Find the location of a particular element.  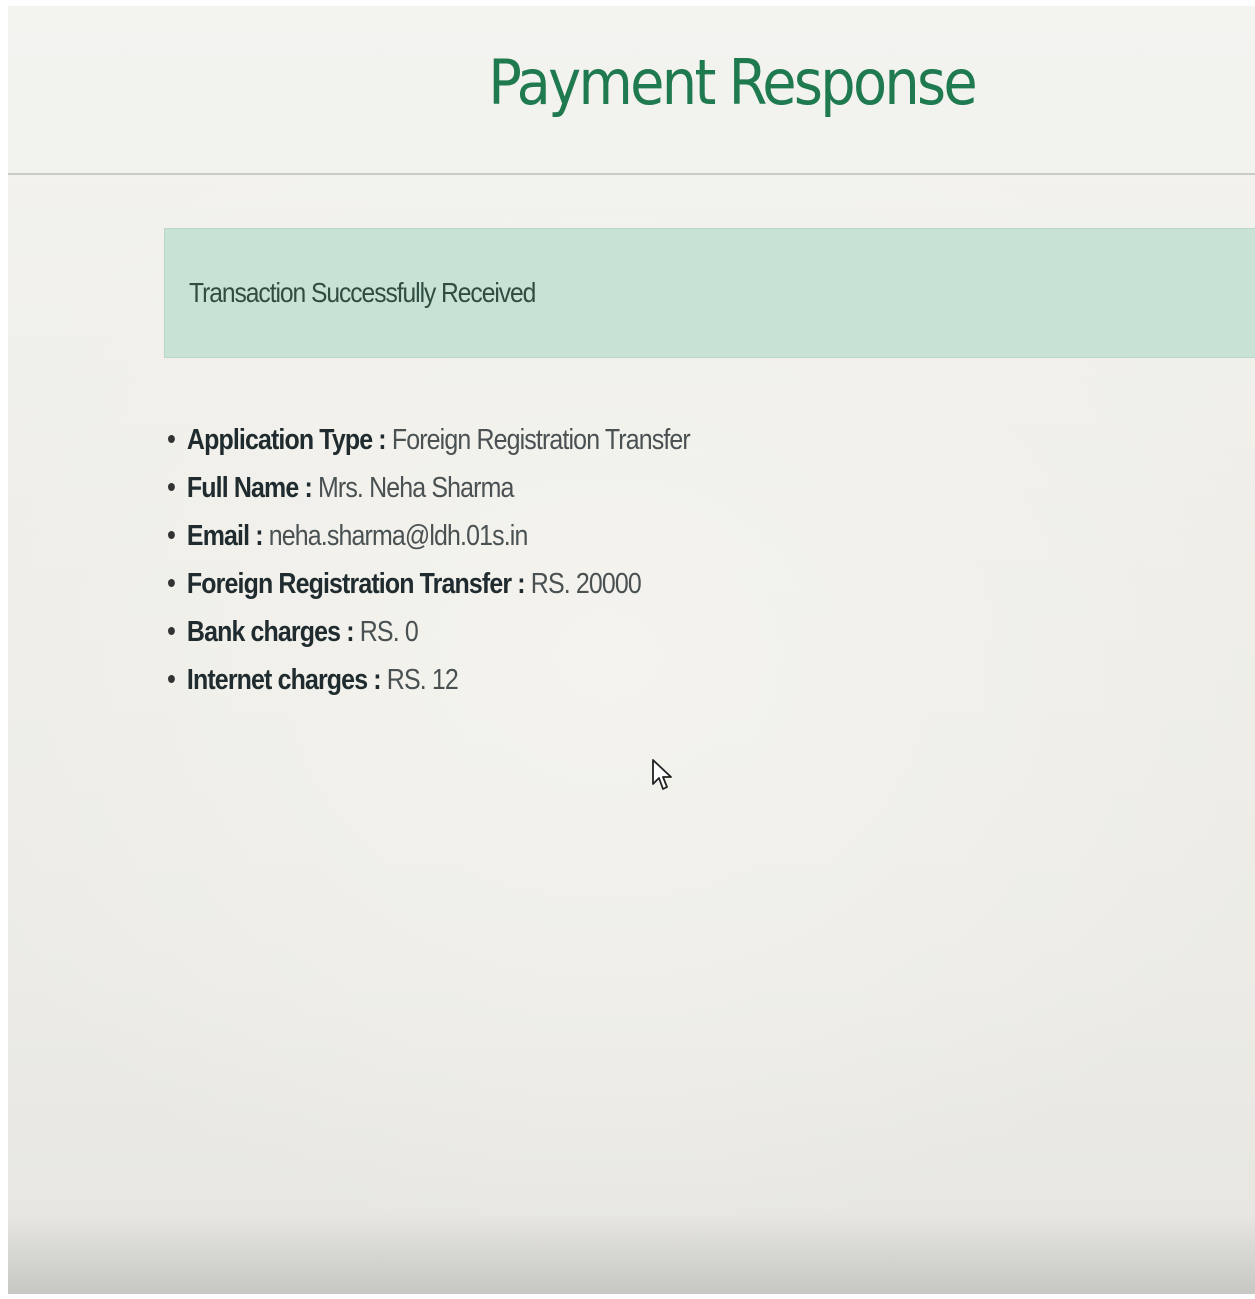

detail-label: Foreign Registration Transfer is located at coordinates (349, 584).